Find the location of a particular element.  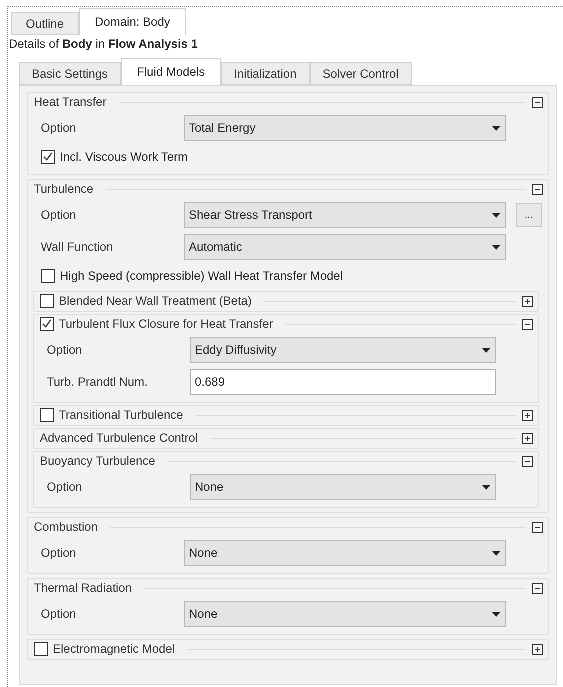

dropdown: Eddy Diffusivity is located at coordinates (343, 350).